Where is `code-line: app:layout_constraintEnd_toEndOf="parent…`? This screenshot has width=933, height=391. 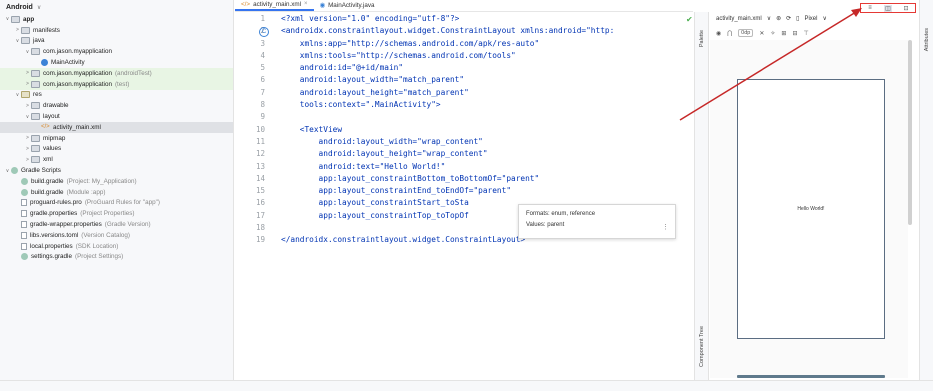
code-line: app:layout_constraintEnd_toEndOf="parent… is located at coordinates (487, 191).